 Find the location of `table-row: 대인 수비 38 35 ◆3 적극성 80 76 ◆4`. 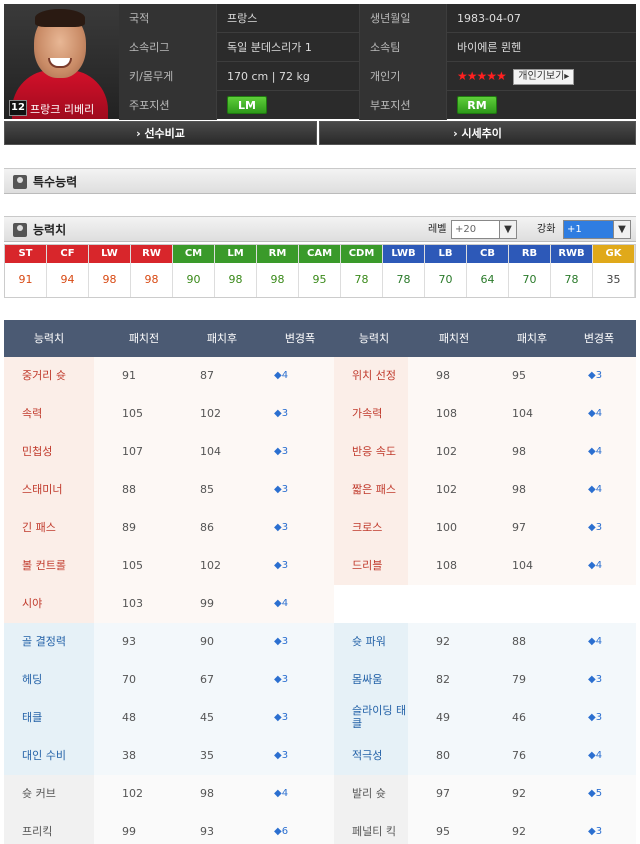

table-row: 대인 수비 38 35 ◆3 적극성 80 76 ◆4 is located at coordinates (320, 756).